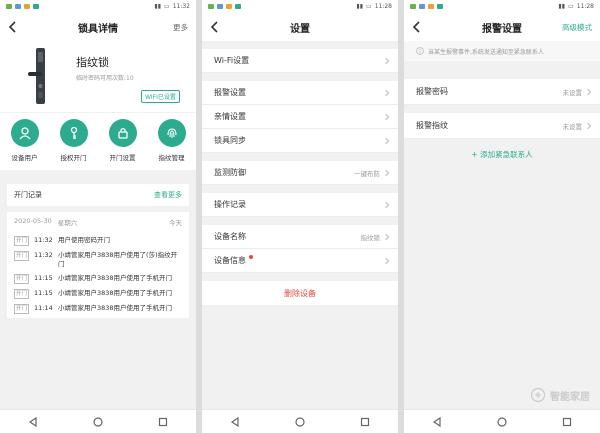 This screenshot has height=433, width=600. I want to click on settings-item-oplog: 操作记录, so click(300, 205).